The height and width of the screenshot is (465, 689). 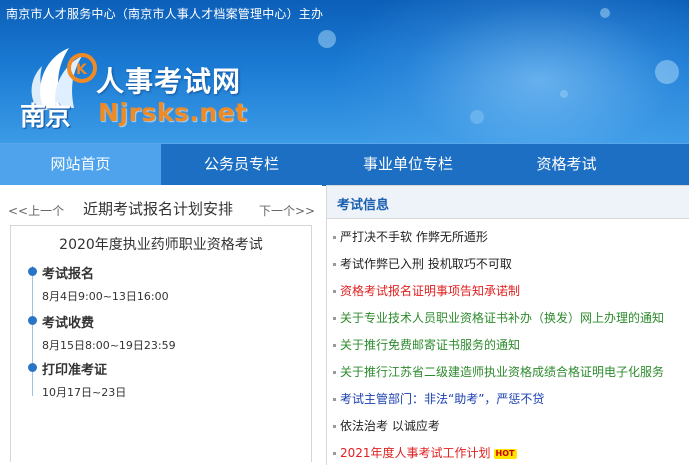 I want to click on nav-item-civil-servant: 公务员专栏, so click(x=241, y=165).